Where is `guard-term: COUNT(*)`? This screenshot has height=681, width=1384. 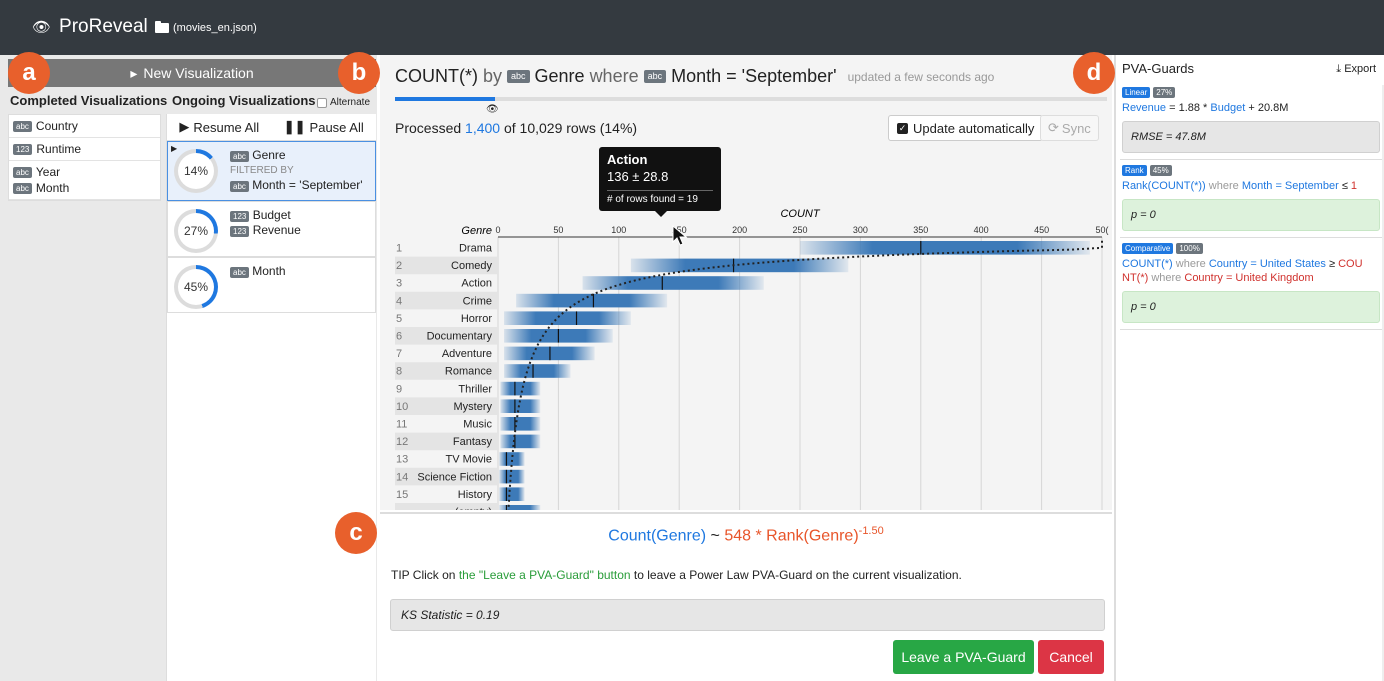 guard-term: COUNT(*) is located at coordinates (1147, 264).